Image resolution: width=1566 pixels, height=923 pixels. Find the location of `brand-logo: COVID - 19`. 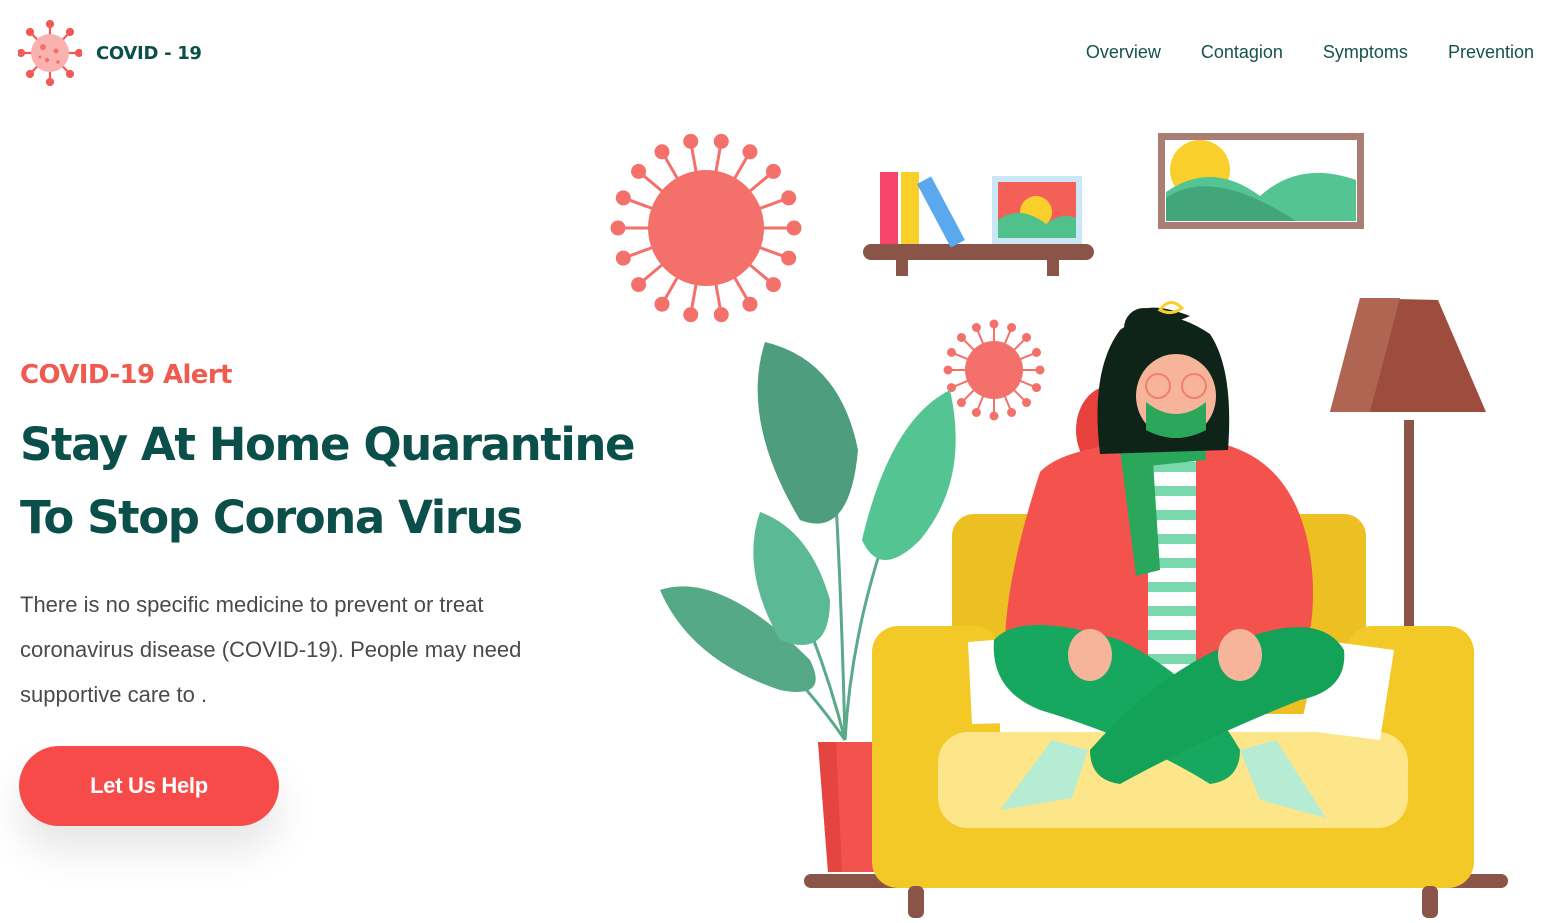

brand-logo: COVID - 19 is located at coordinates (110, 53).